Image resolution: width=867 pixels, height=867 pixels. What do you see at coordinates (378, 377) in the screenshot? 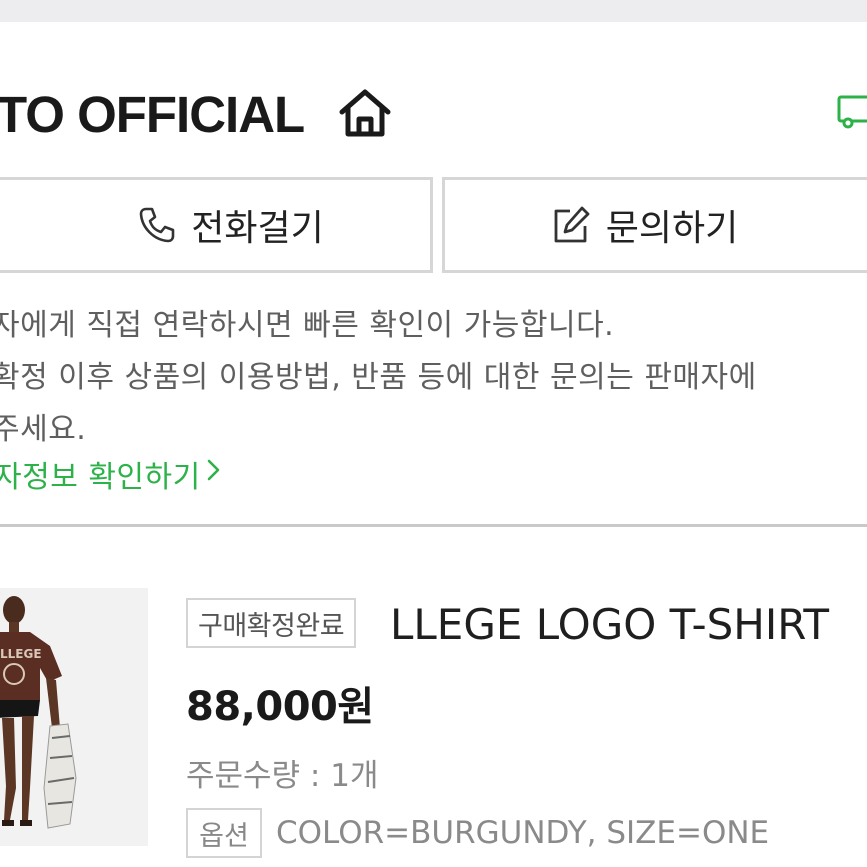
I see `notice-line: 확정 이후 상품의 이용방법, 반품 등에 대한 문의는 판매자에` at bounding box center [378, 377].